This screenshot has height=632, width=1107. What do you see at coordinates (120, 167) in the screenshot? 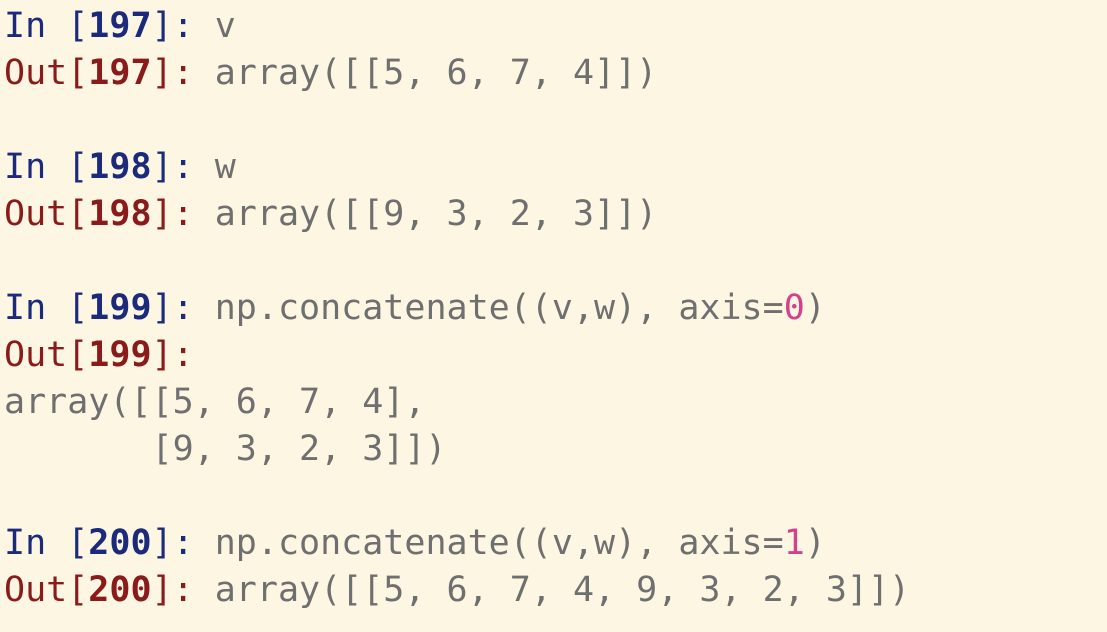
I see `in-prompt-number: 198` at bounding box center [120, 167].